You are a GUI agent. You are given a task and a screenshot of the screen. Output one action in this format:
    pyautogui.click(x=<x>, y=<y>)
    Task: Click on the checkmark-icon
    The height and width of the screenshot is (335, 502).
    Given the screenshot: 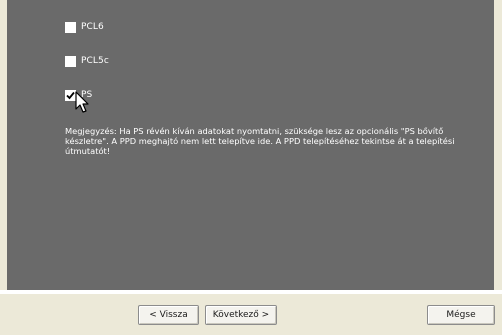 What is the action you would take?
    pyautogui.click(x=70, y=95)
    